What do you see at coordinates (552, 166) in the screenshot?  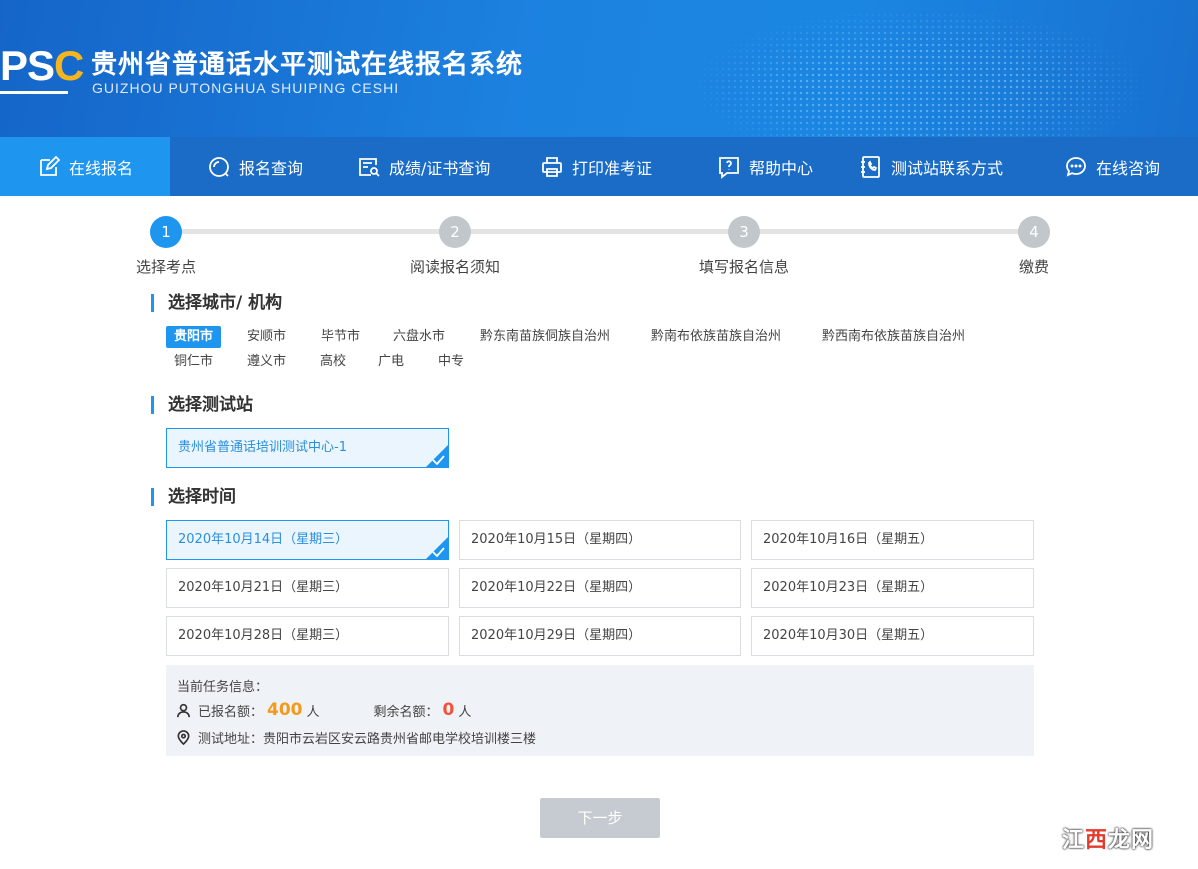 I see `printer-icon` at bounding box center [552, 166].